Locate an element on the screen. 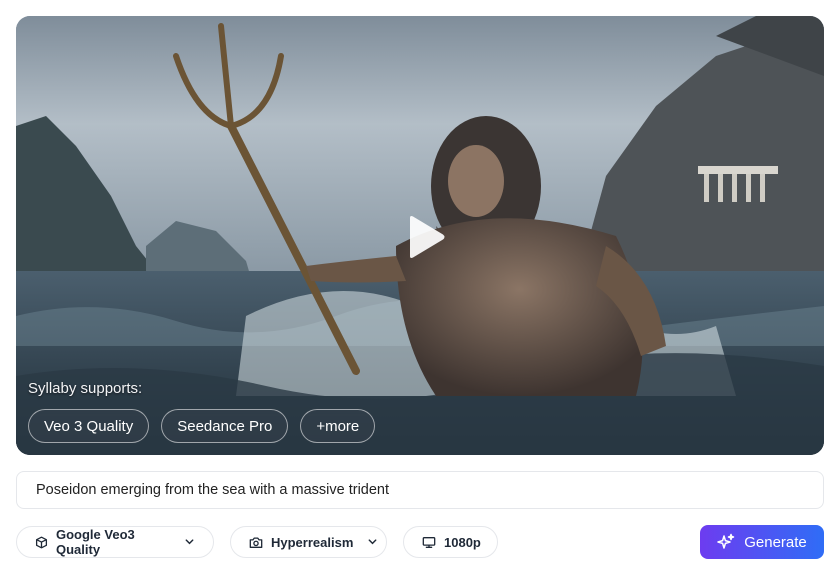 Image resolution: width=840 pixels, height=575 pixels. camera-icon is located at coordinates (256, 542).